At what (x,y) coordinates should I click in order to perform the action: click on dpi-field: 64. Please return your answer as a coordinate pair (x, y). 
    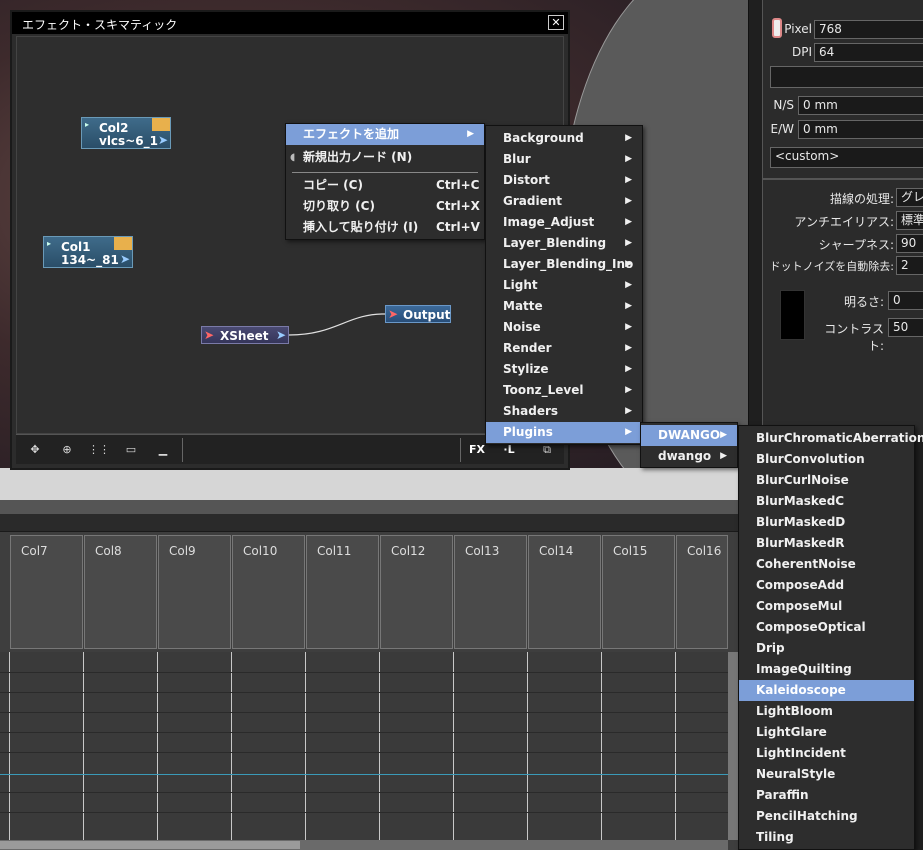
    Looking at the image, I should click on (868, 52).